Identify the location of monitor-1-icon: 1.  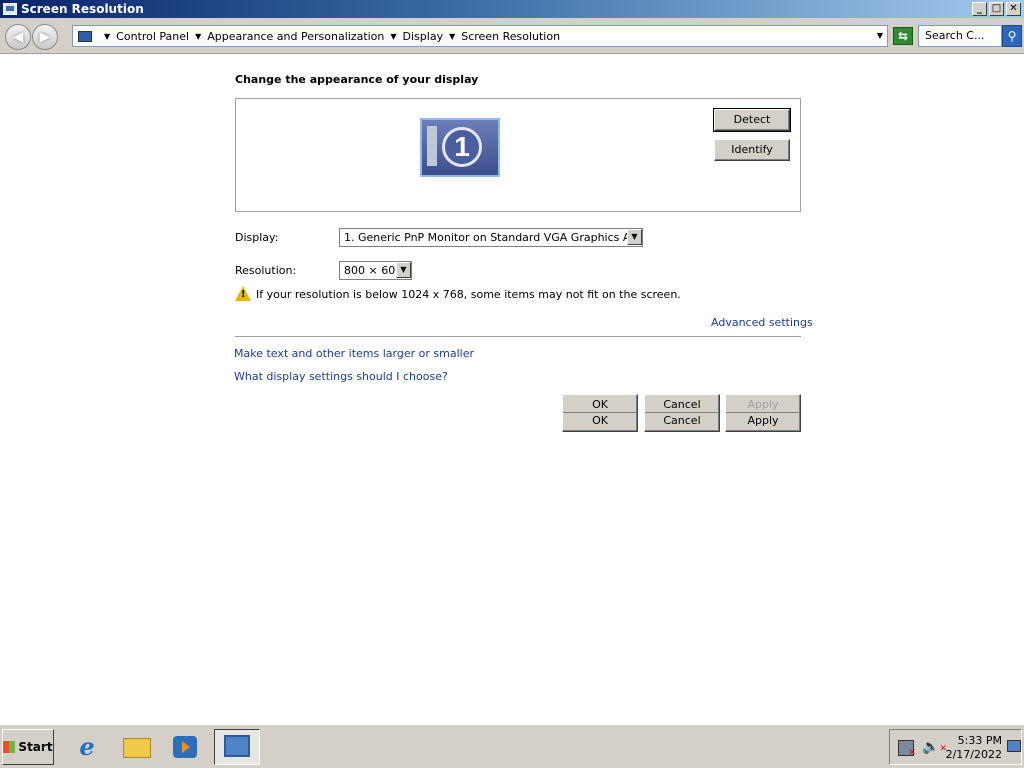
(460, 147).